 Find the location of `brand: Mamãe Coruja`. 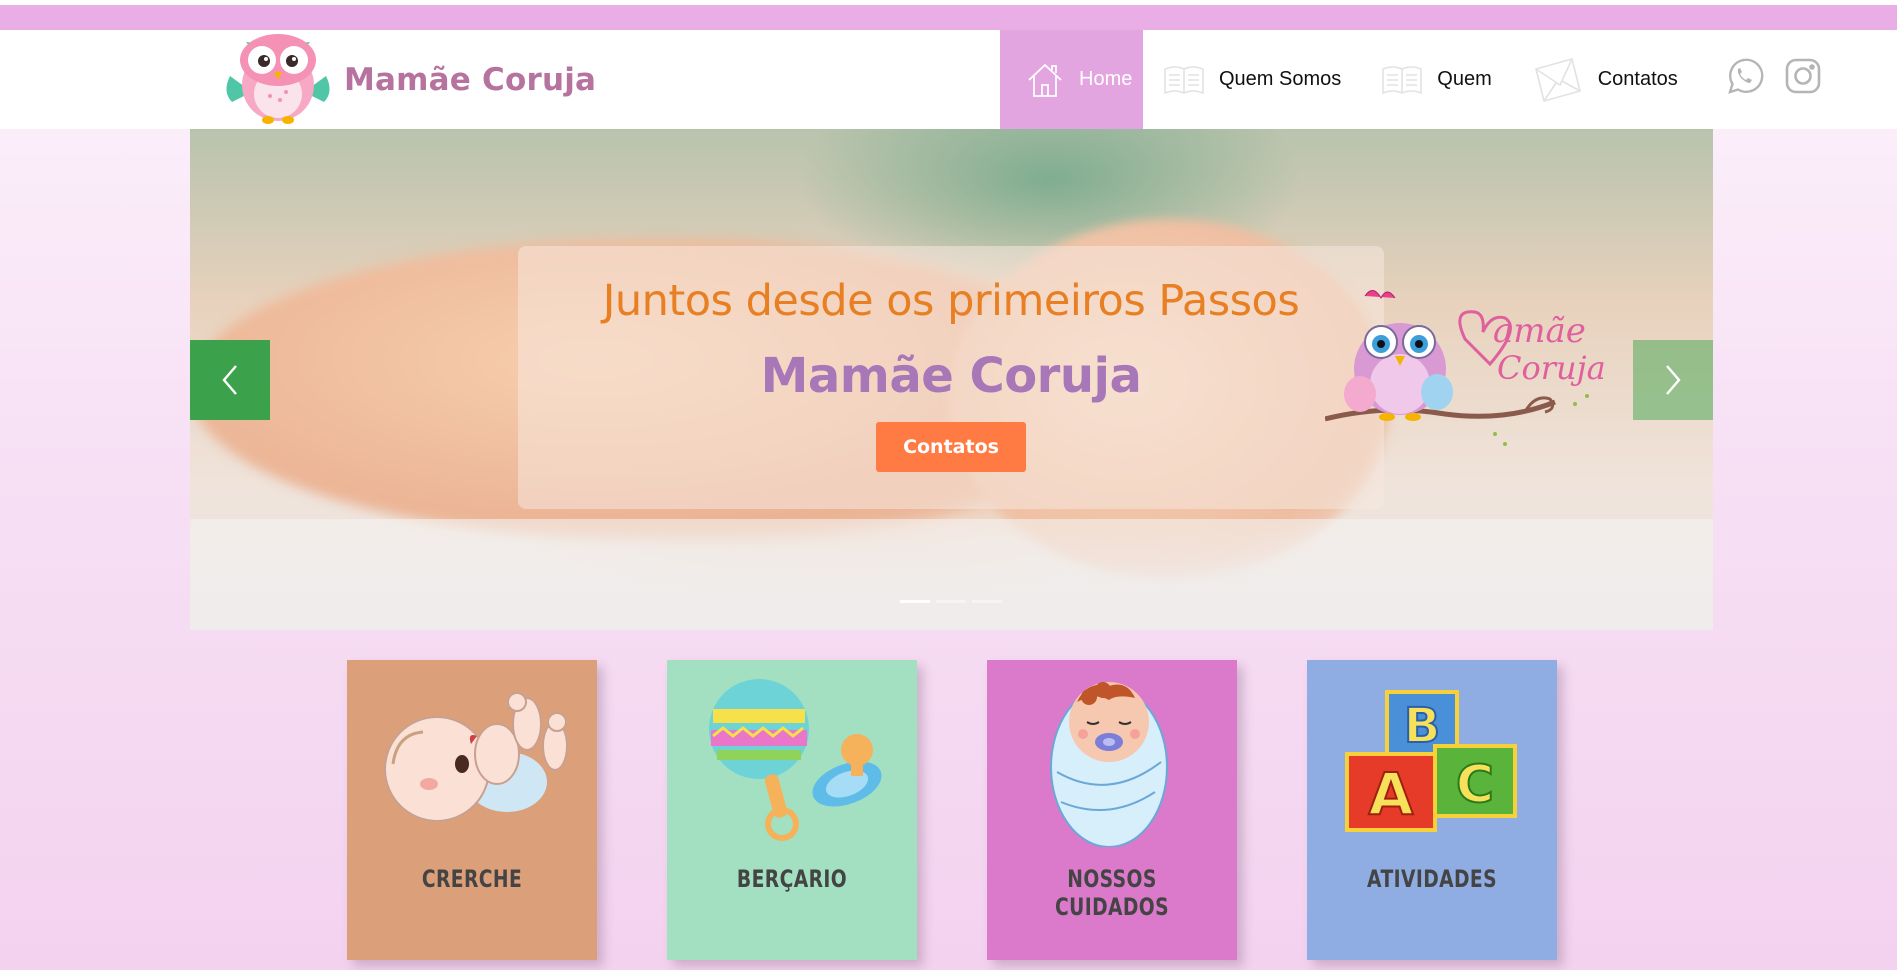

brand: Mamãe Coruja is located at coordinates (409, 79).